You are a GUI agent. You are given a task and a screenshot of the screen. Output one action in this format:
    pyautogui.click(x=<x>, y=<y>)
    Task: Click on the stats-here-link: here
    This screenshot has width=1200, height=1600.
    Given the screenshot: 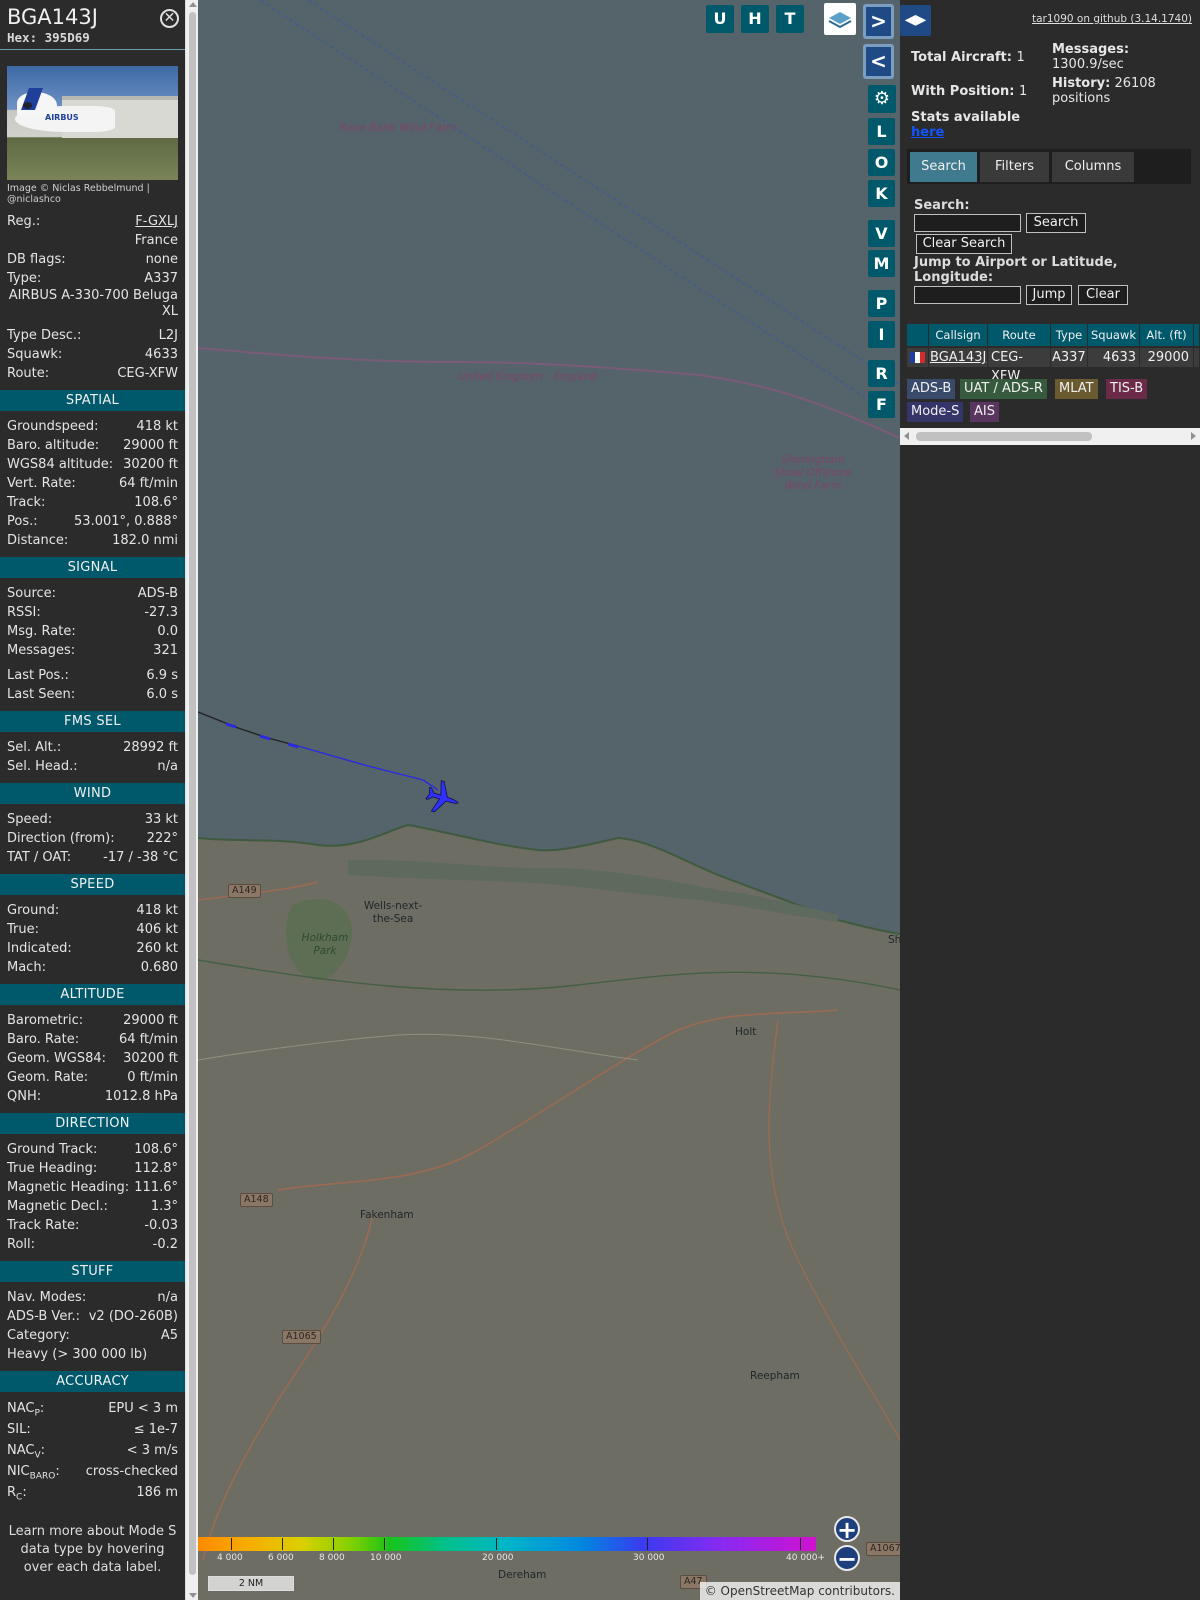 What is the action you would take?
    pyautogui.click(x=927, y=132)
    